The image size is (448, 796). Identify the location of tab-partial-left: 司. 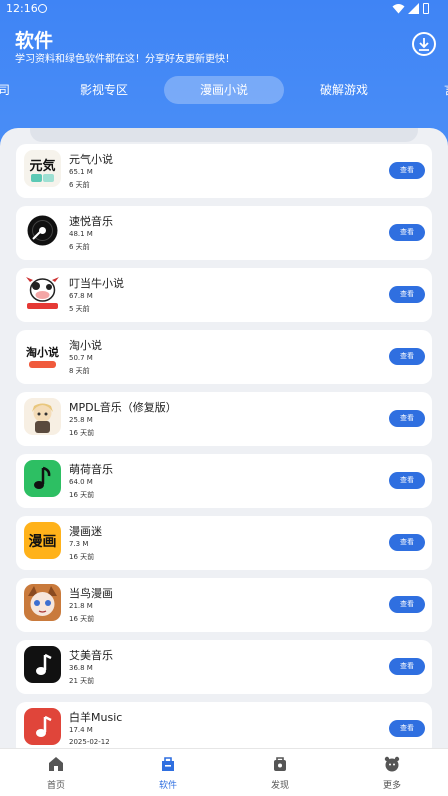
(7, 90).